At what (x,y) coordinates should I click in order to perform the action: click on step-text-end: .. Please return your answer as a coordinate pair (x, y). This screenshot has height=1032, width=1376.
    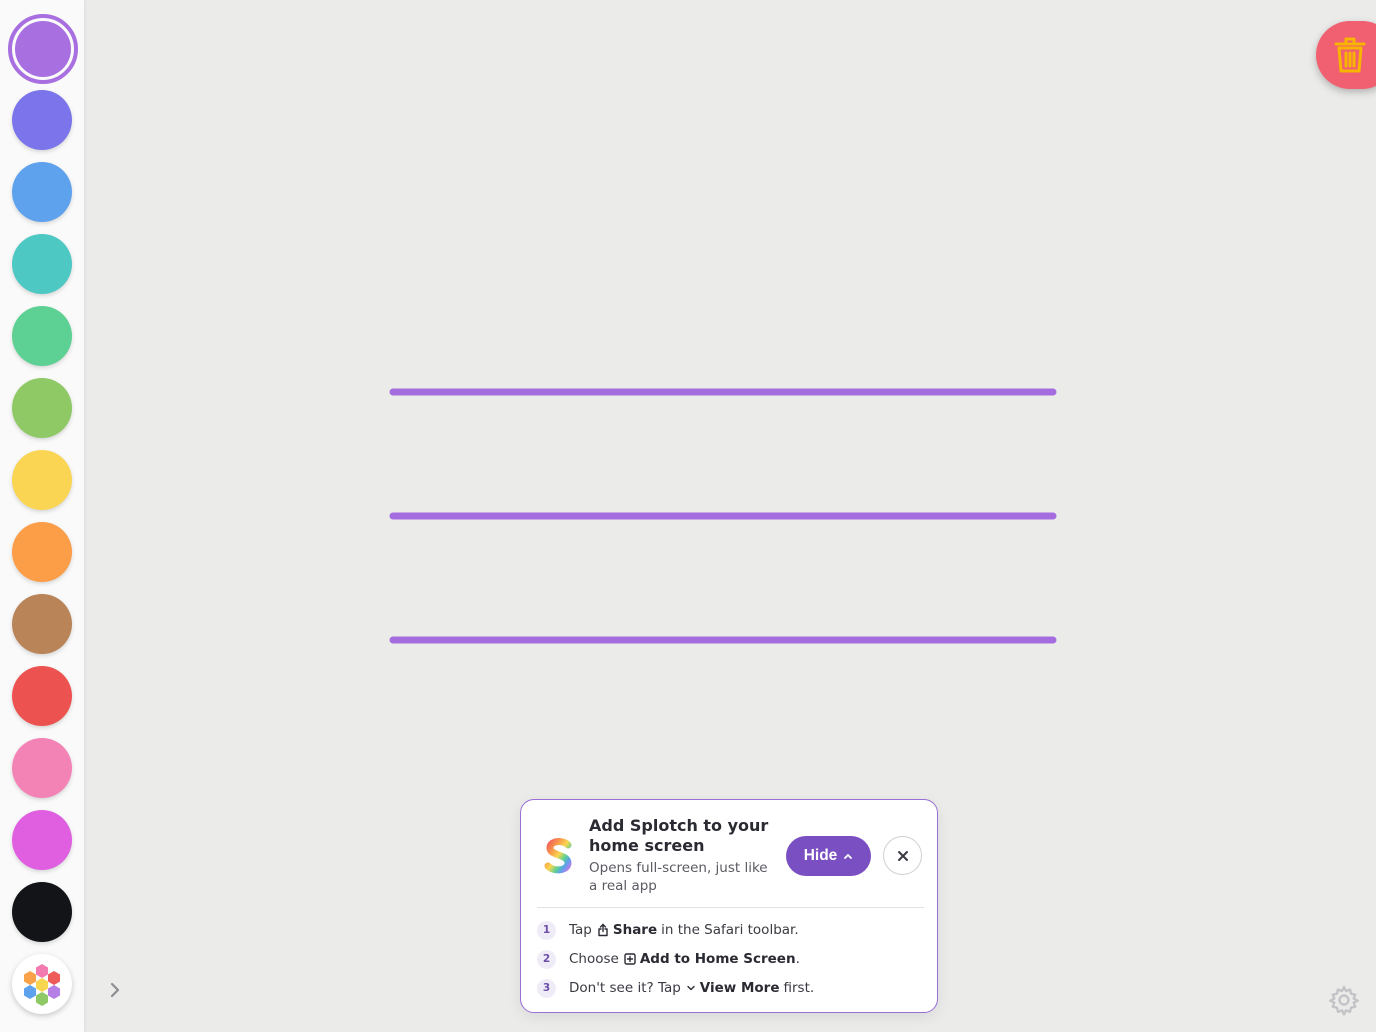
    Looking at the image, I should click on (797, 959).